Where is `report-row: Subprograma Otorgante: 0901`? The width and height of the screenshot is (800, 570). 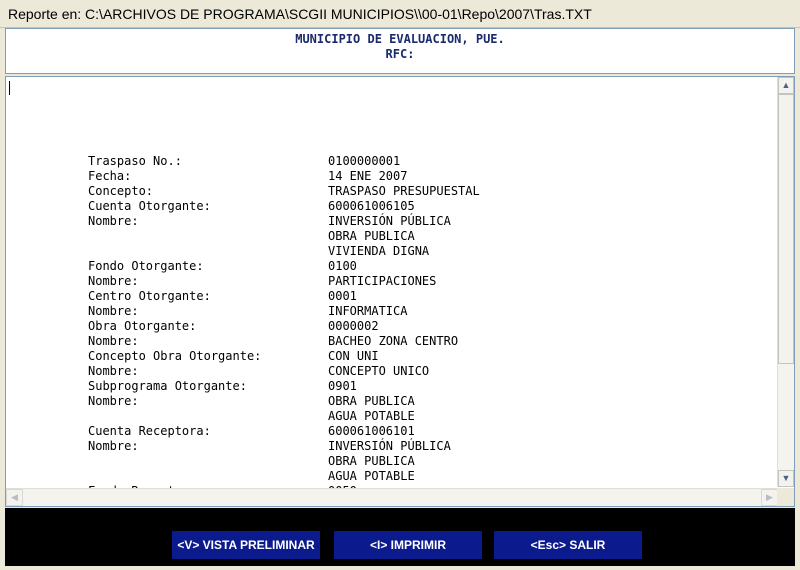 report-row: Subprograma Otorgante: 0901 is located at coordinates (431, 386).